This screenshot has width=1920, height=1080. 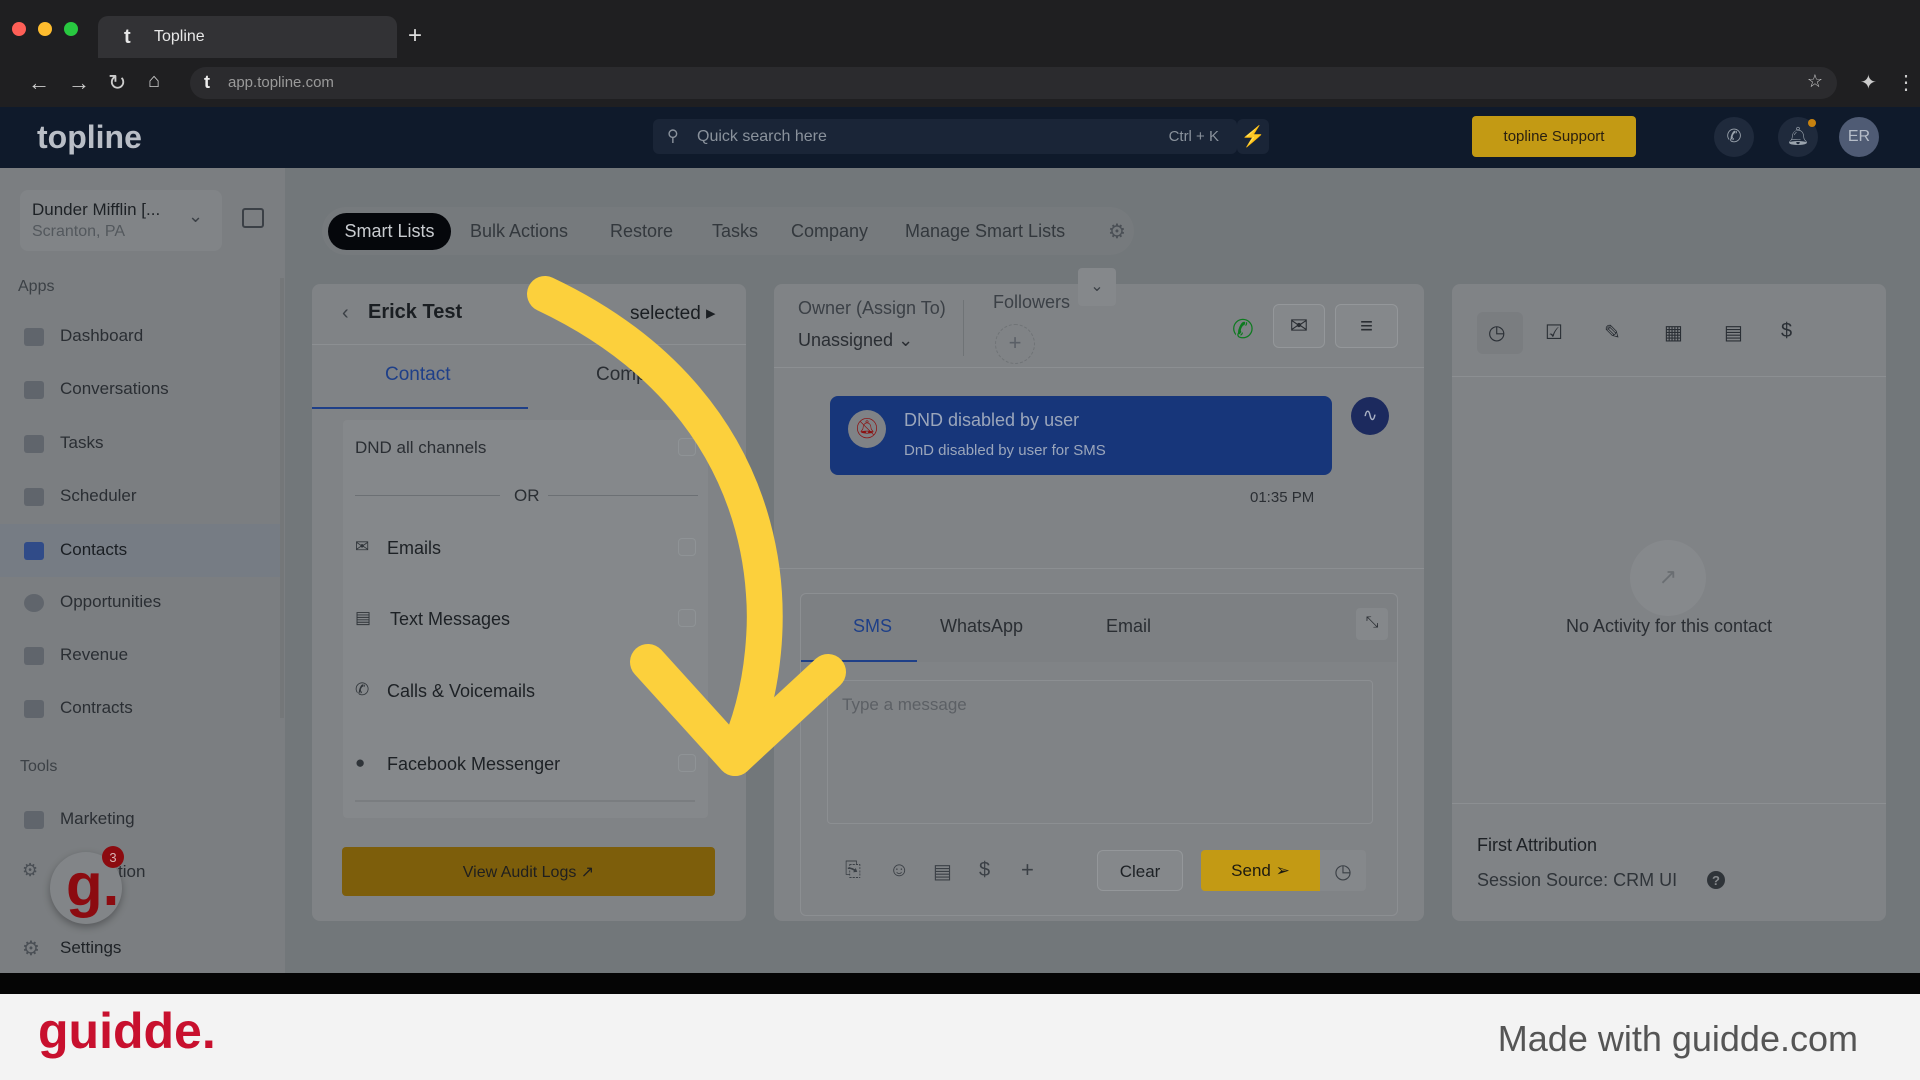 What do you see at coordinates (127, 1031) in the screenshot?
I see `guidde-logo: guidde.` at bounding box center [127, 1031].